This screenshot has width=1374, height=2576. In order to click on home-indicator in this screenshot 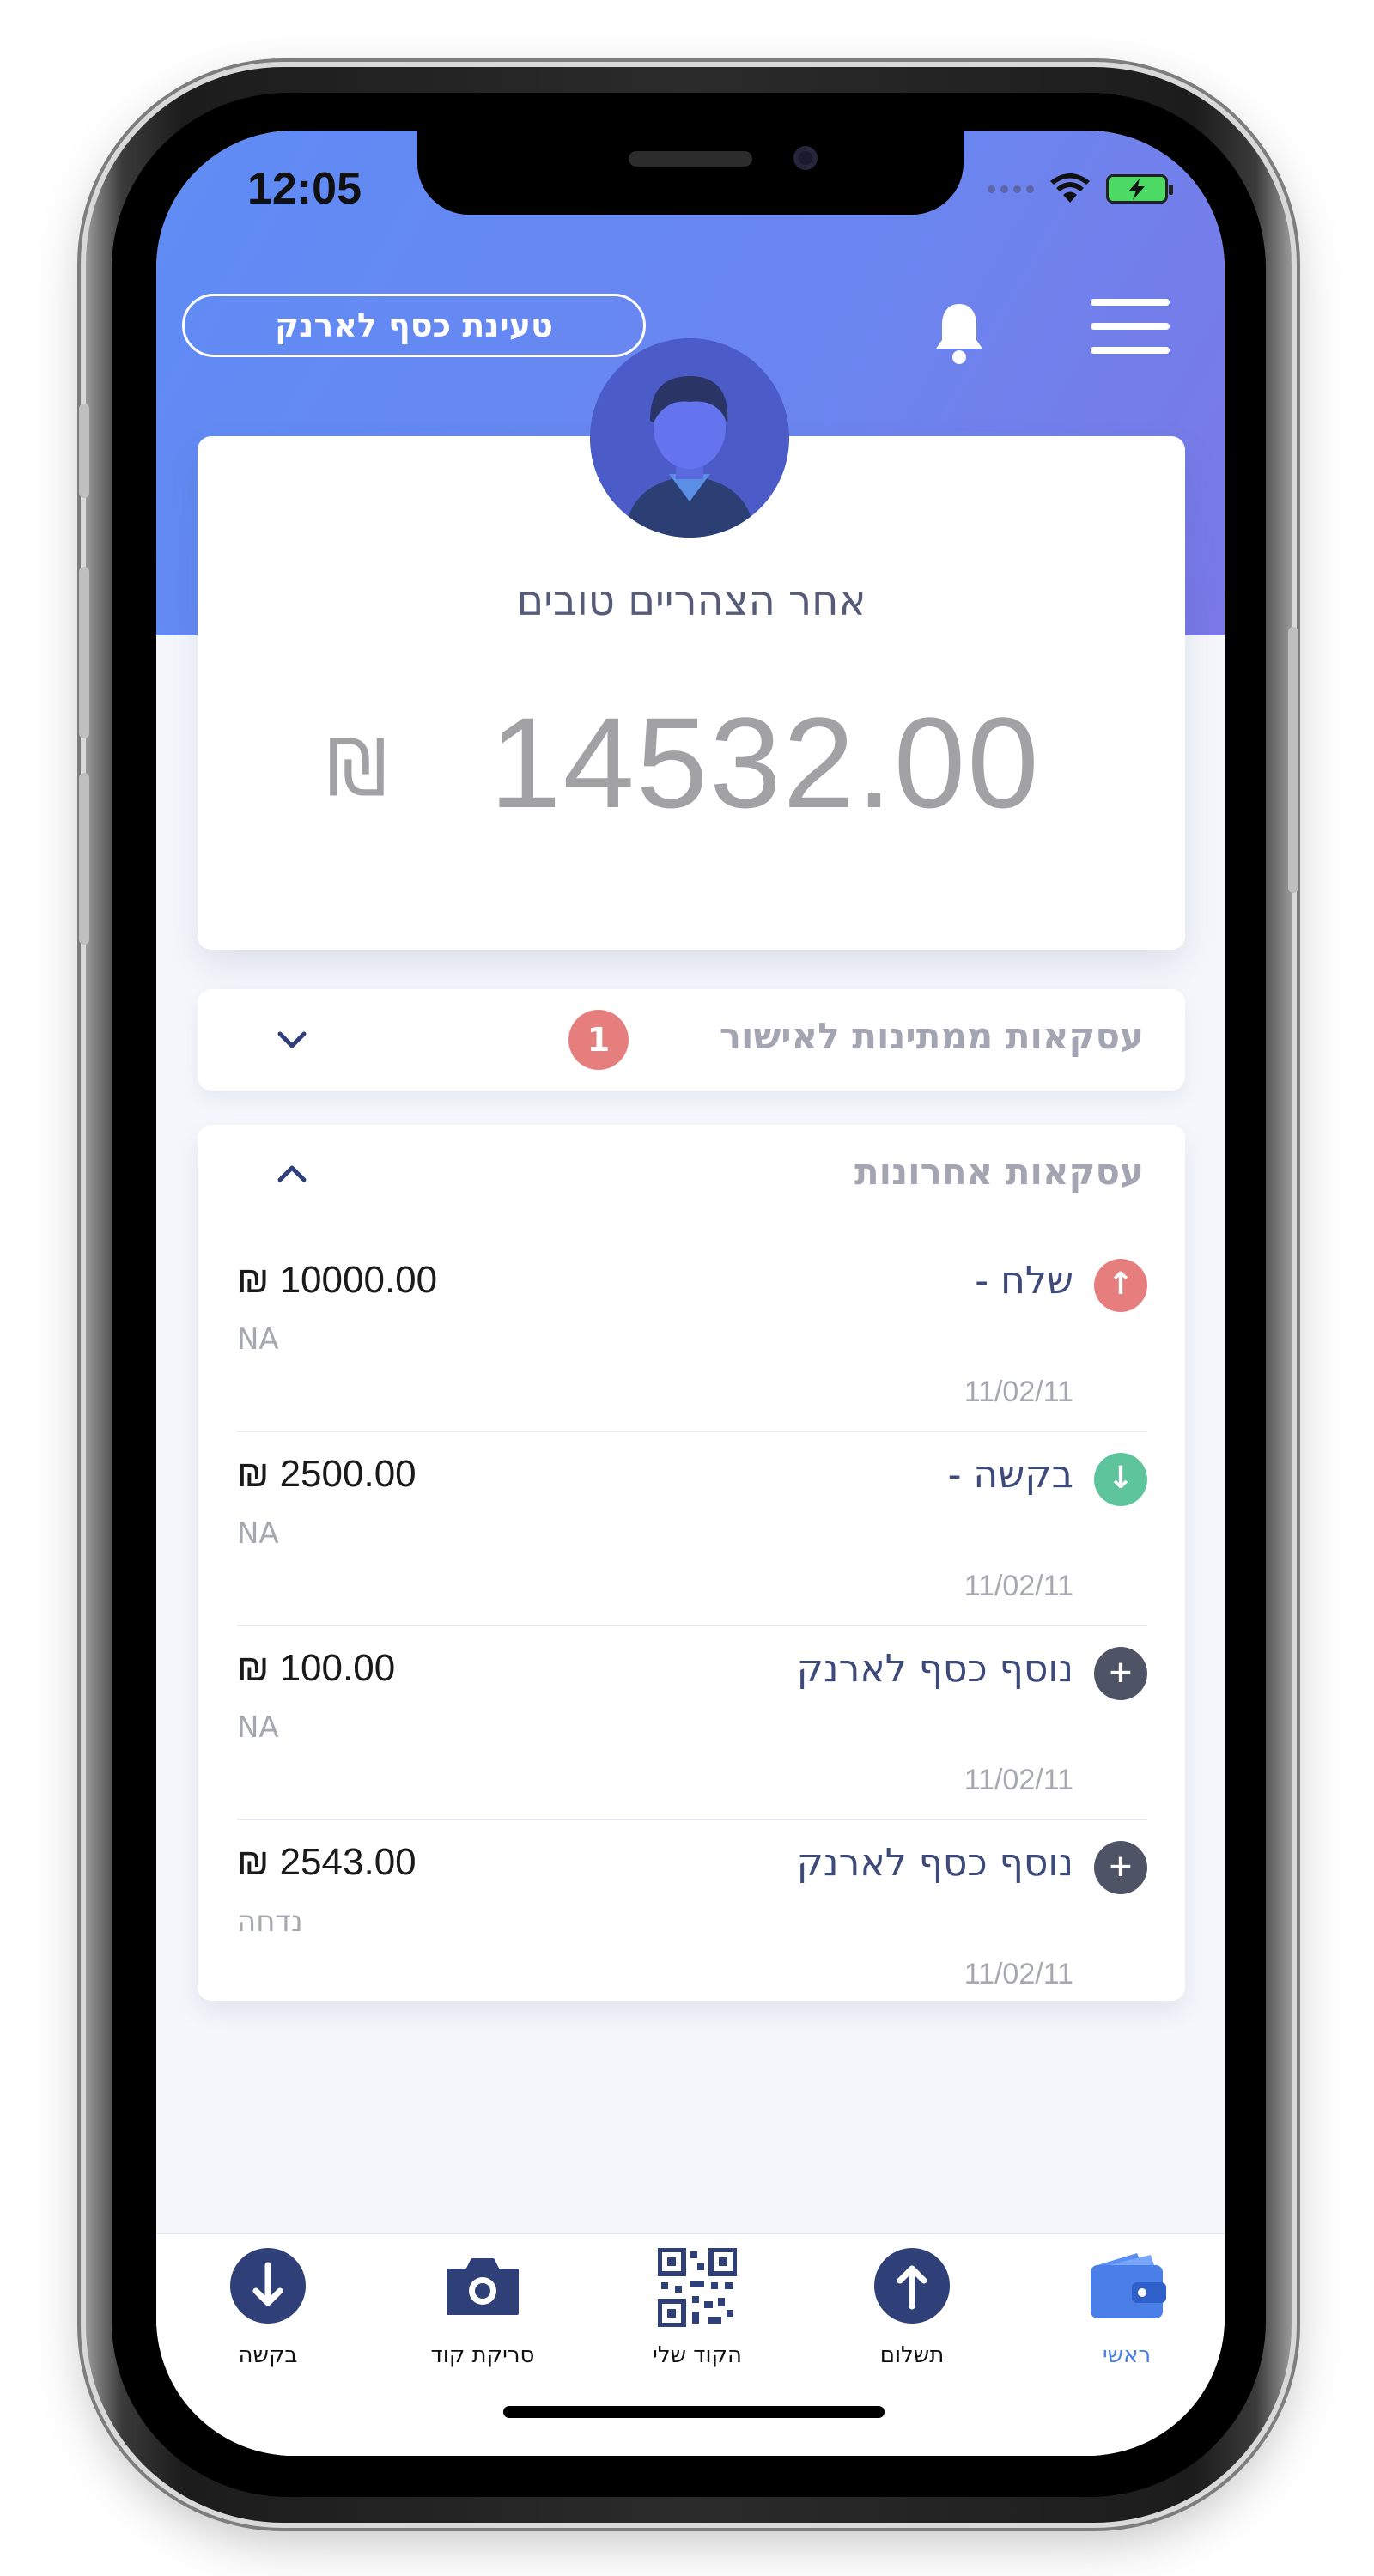, I will do `click(694, 2412)`.